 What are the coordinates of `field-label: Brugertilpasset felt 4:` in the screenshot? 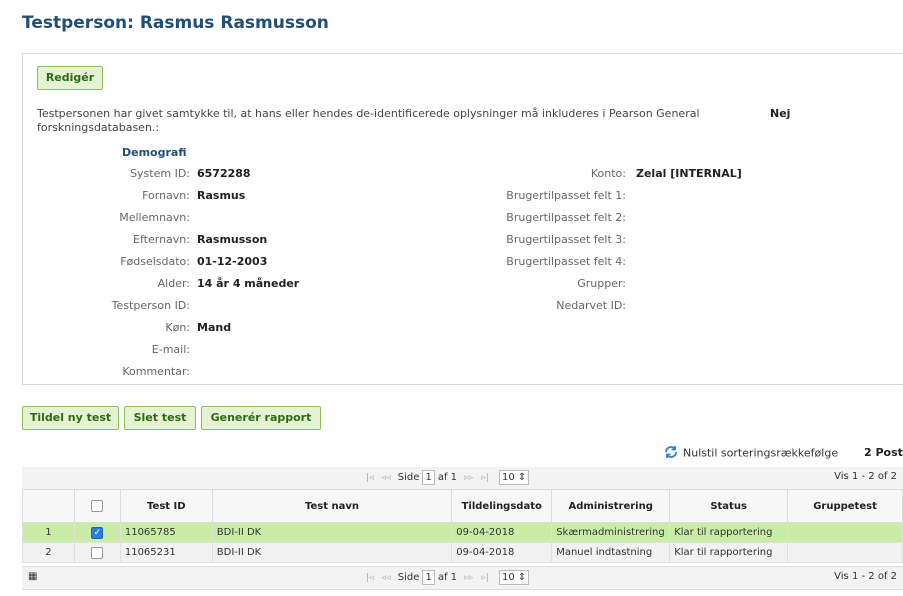 It's located at (566, 261).